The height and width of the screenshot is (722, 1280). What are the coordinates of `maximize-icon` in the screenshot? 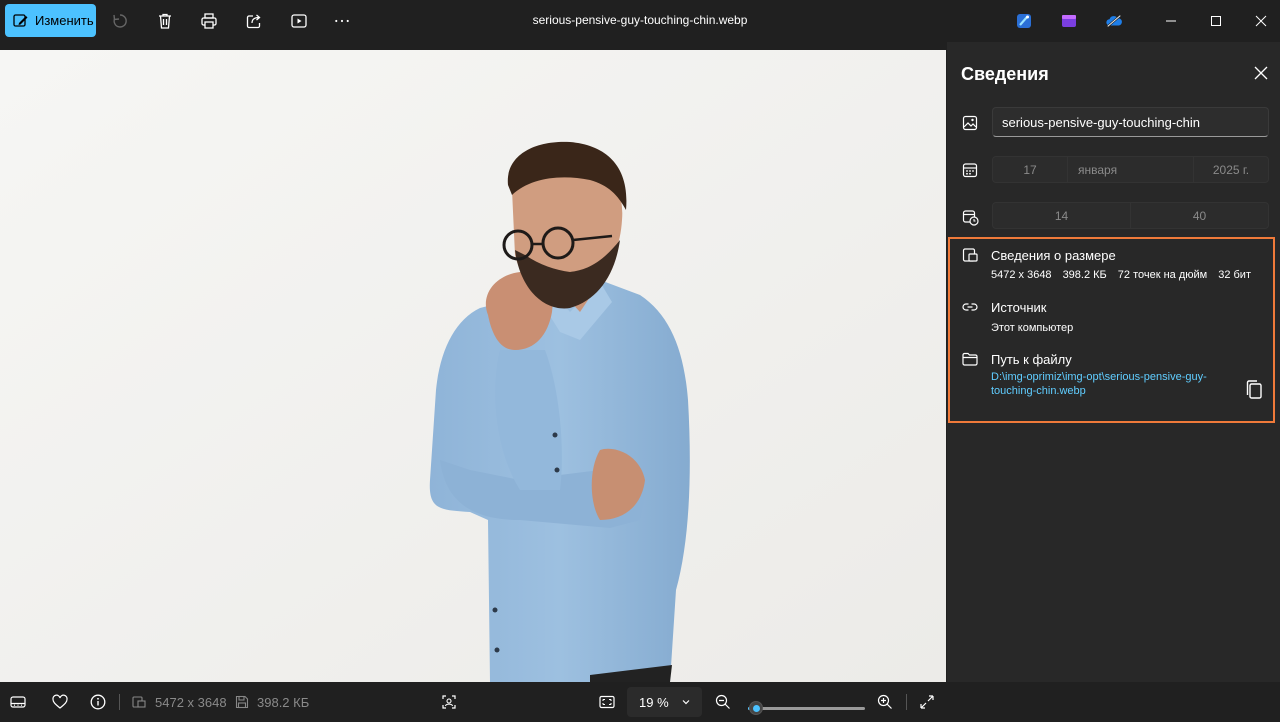 It's located at (1216, 21).